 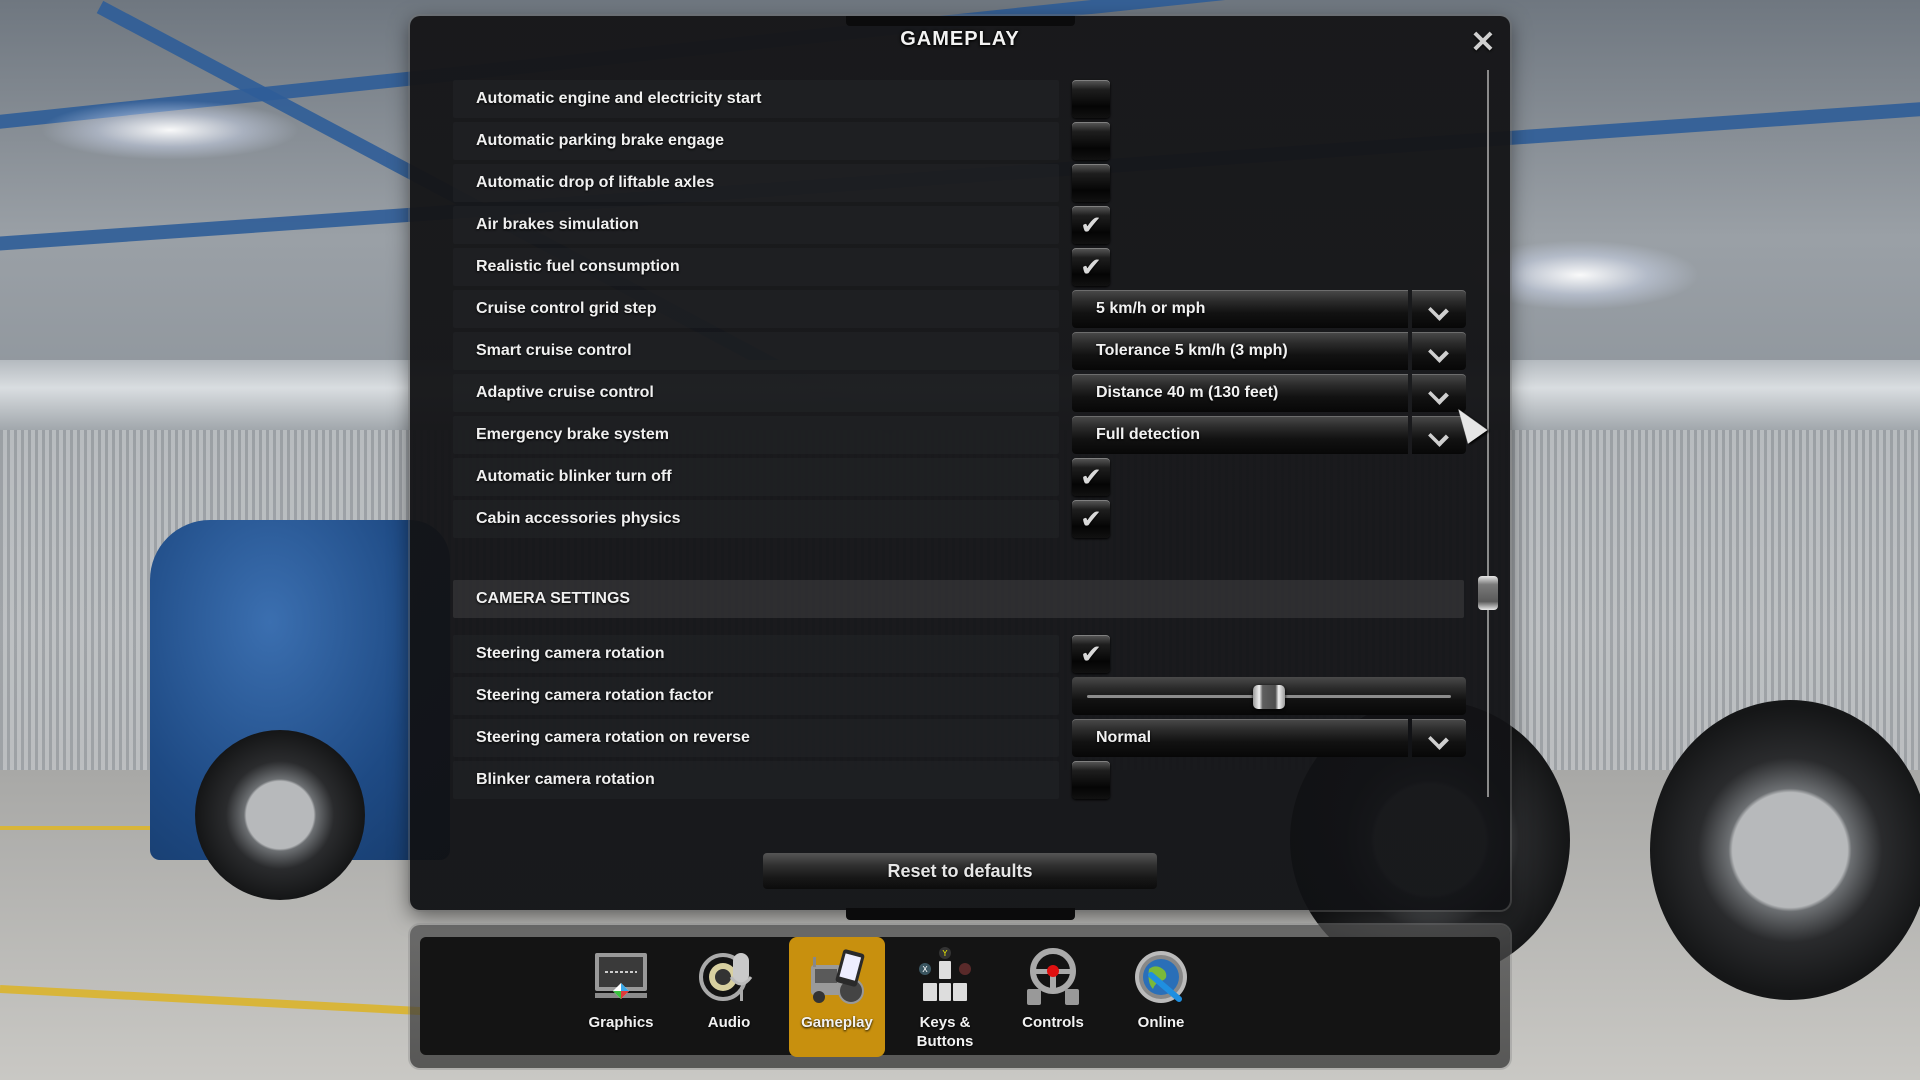 I want to click on tab-online: Online, so click(x=1161, y=997).